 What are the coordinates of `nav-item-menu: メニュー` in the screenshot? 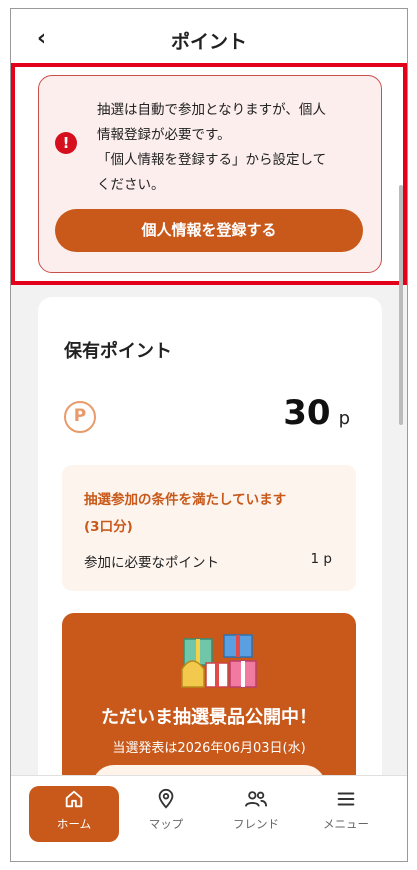 It's located at (346, 814).